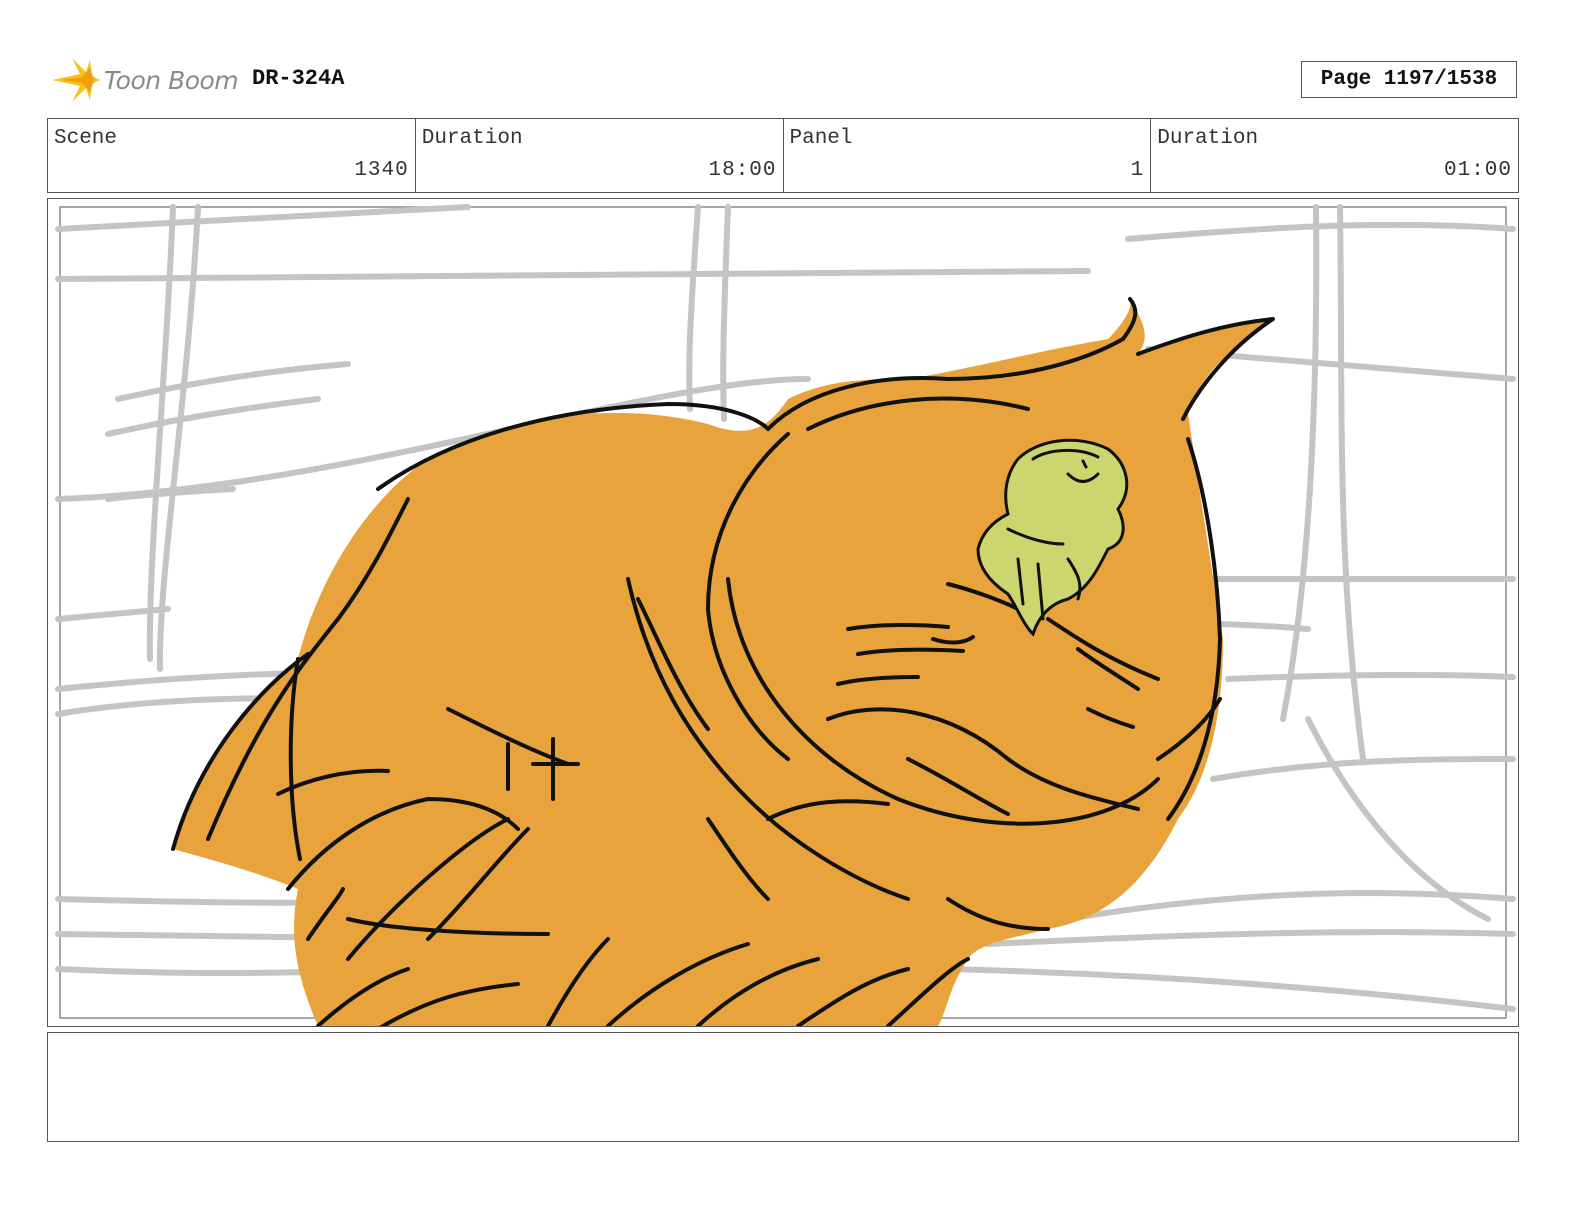  I want to click on panel-duration-label: Duration, so click(1208, 138).